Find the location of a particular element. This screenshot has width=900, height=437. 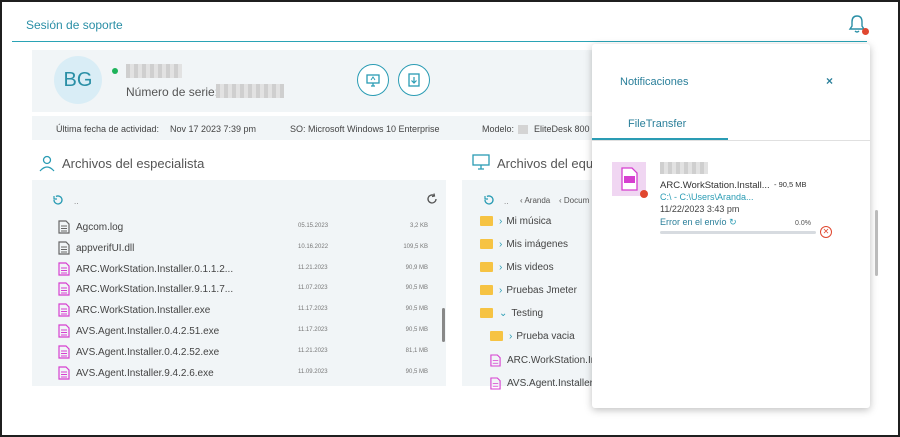

last-activity-label: Última fecha de actividad: is located at coordinates (108, 129).